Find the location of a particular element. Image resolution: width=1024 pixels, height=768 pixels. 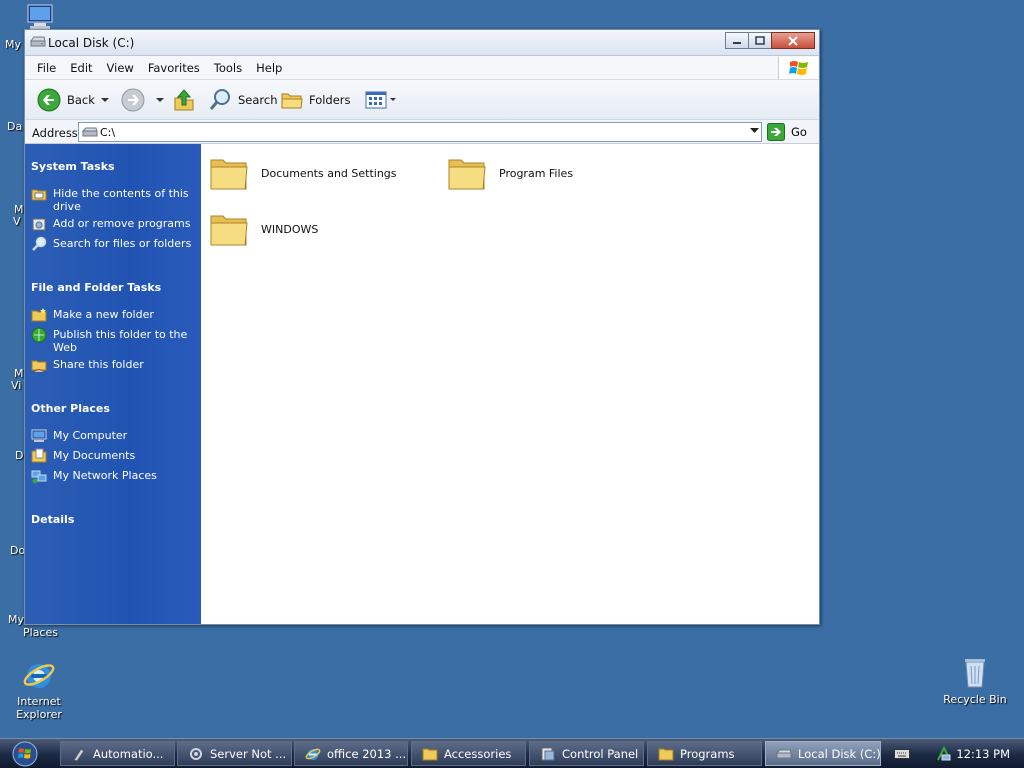

system-tray: 12:13 PM is located at coordinates (956, 753).